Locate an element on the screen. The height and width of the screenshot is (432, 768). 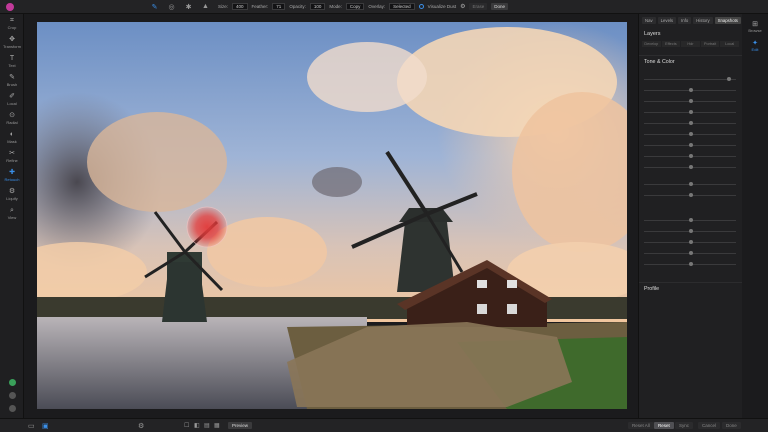
brush-icon: ✎ is located at coordinates (12, 77).